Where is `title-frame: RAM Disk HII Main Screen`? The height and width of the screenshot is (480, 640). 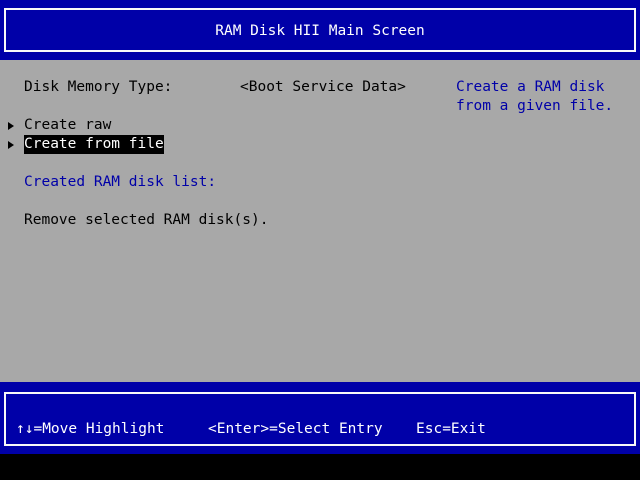
title-frame: RAM Disk HII Main Screen is located at coordinates (320, 30).